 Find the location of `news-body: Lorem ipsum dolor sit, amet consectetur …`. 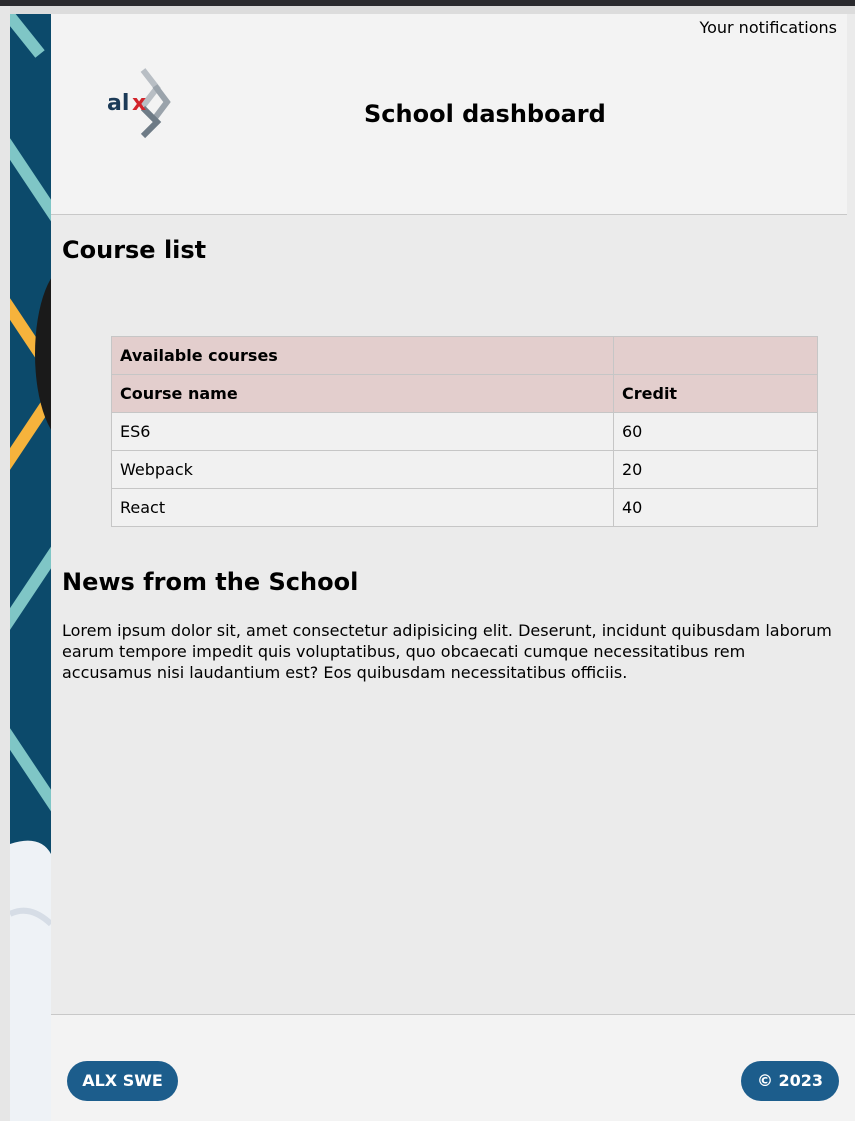

news-body: Lorem ipsum dolor sit, amet consectetur … is located at coordinates (447, 651).